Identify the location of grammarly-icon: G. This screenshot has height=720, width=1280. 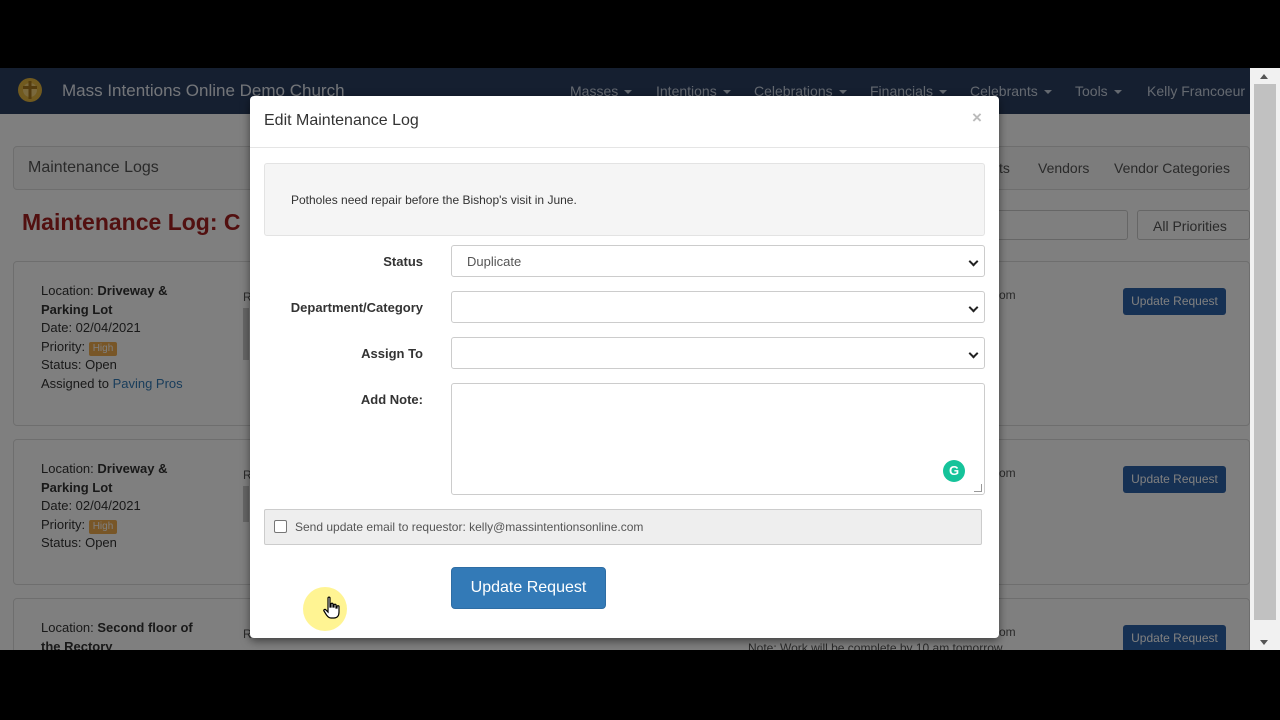
(954, 471).